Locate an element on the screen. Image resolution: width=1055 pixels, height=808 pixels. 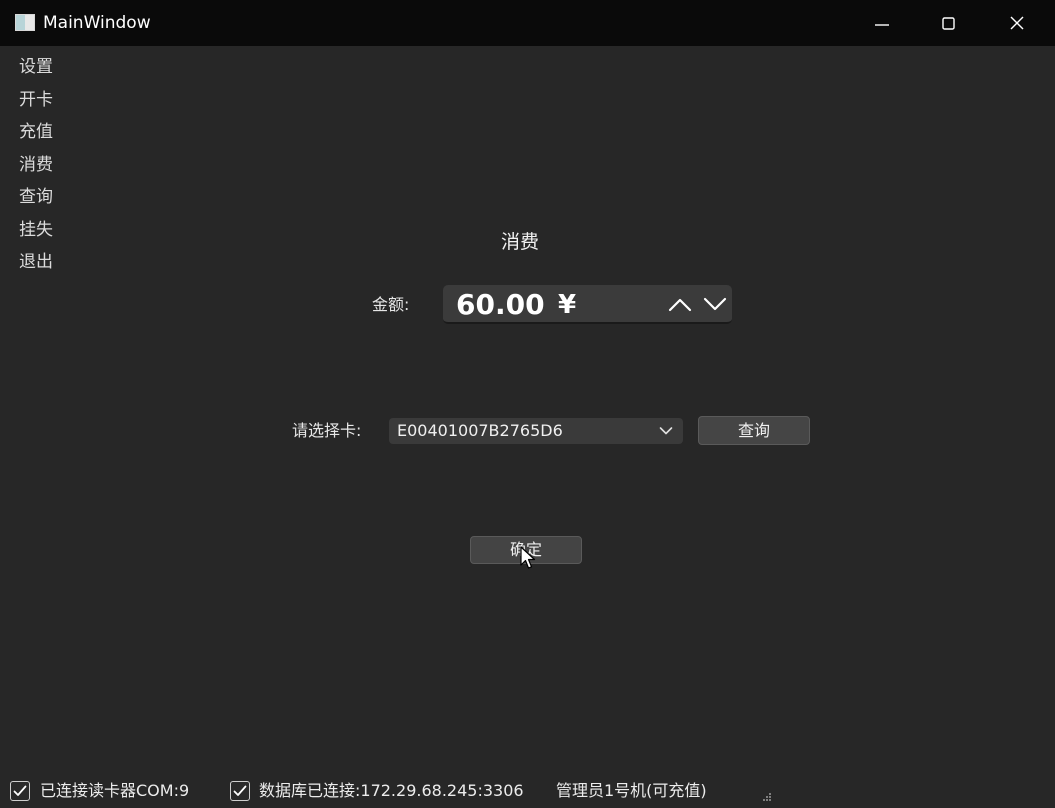
amount-value: 60.00 is located at coordinates (500, 304).